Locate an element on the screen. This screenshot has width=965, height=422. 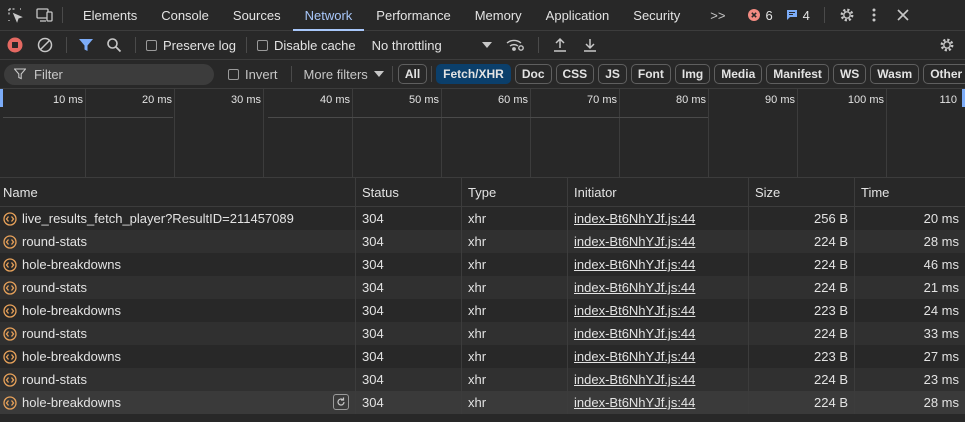
tab-network: Network is located at coordinates (328, 15).